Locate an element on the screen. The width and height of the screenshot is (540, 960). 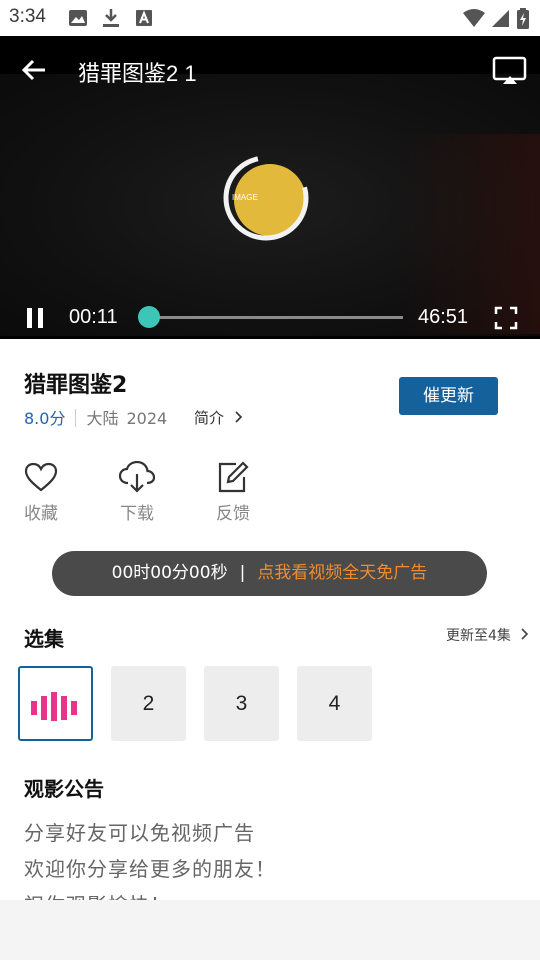
heart-icon is located at coordinates (41, 477).